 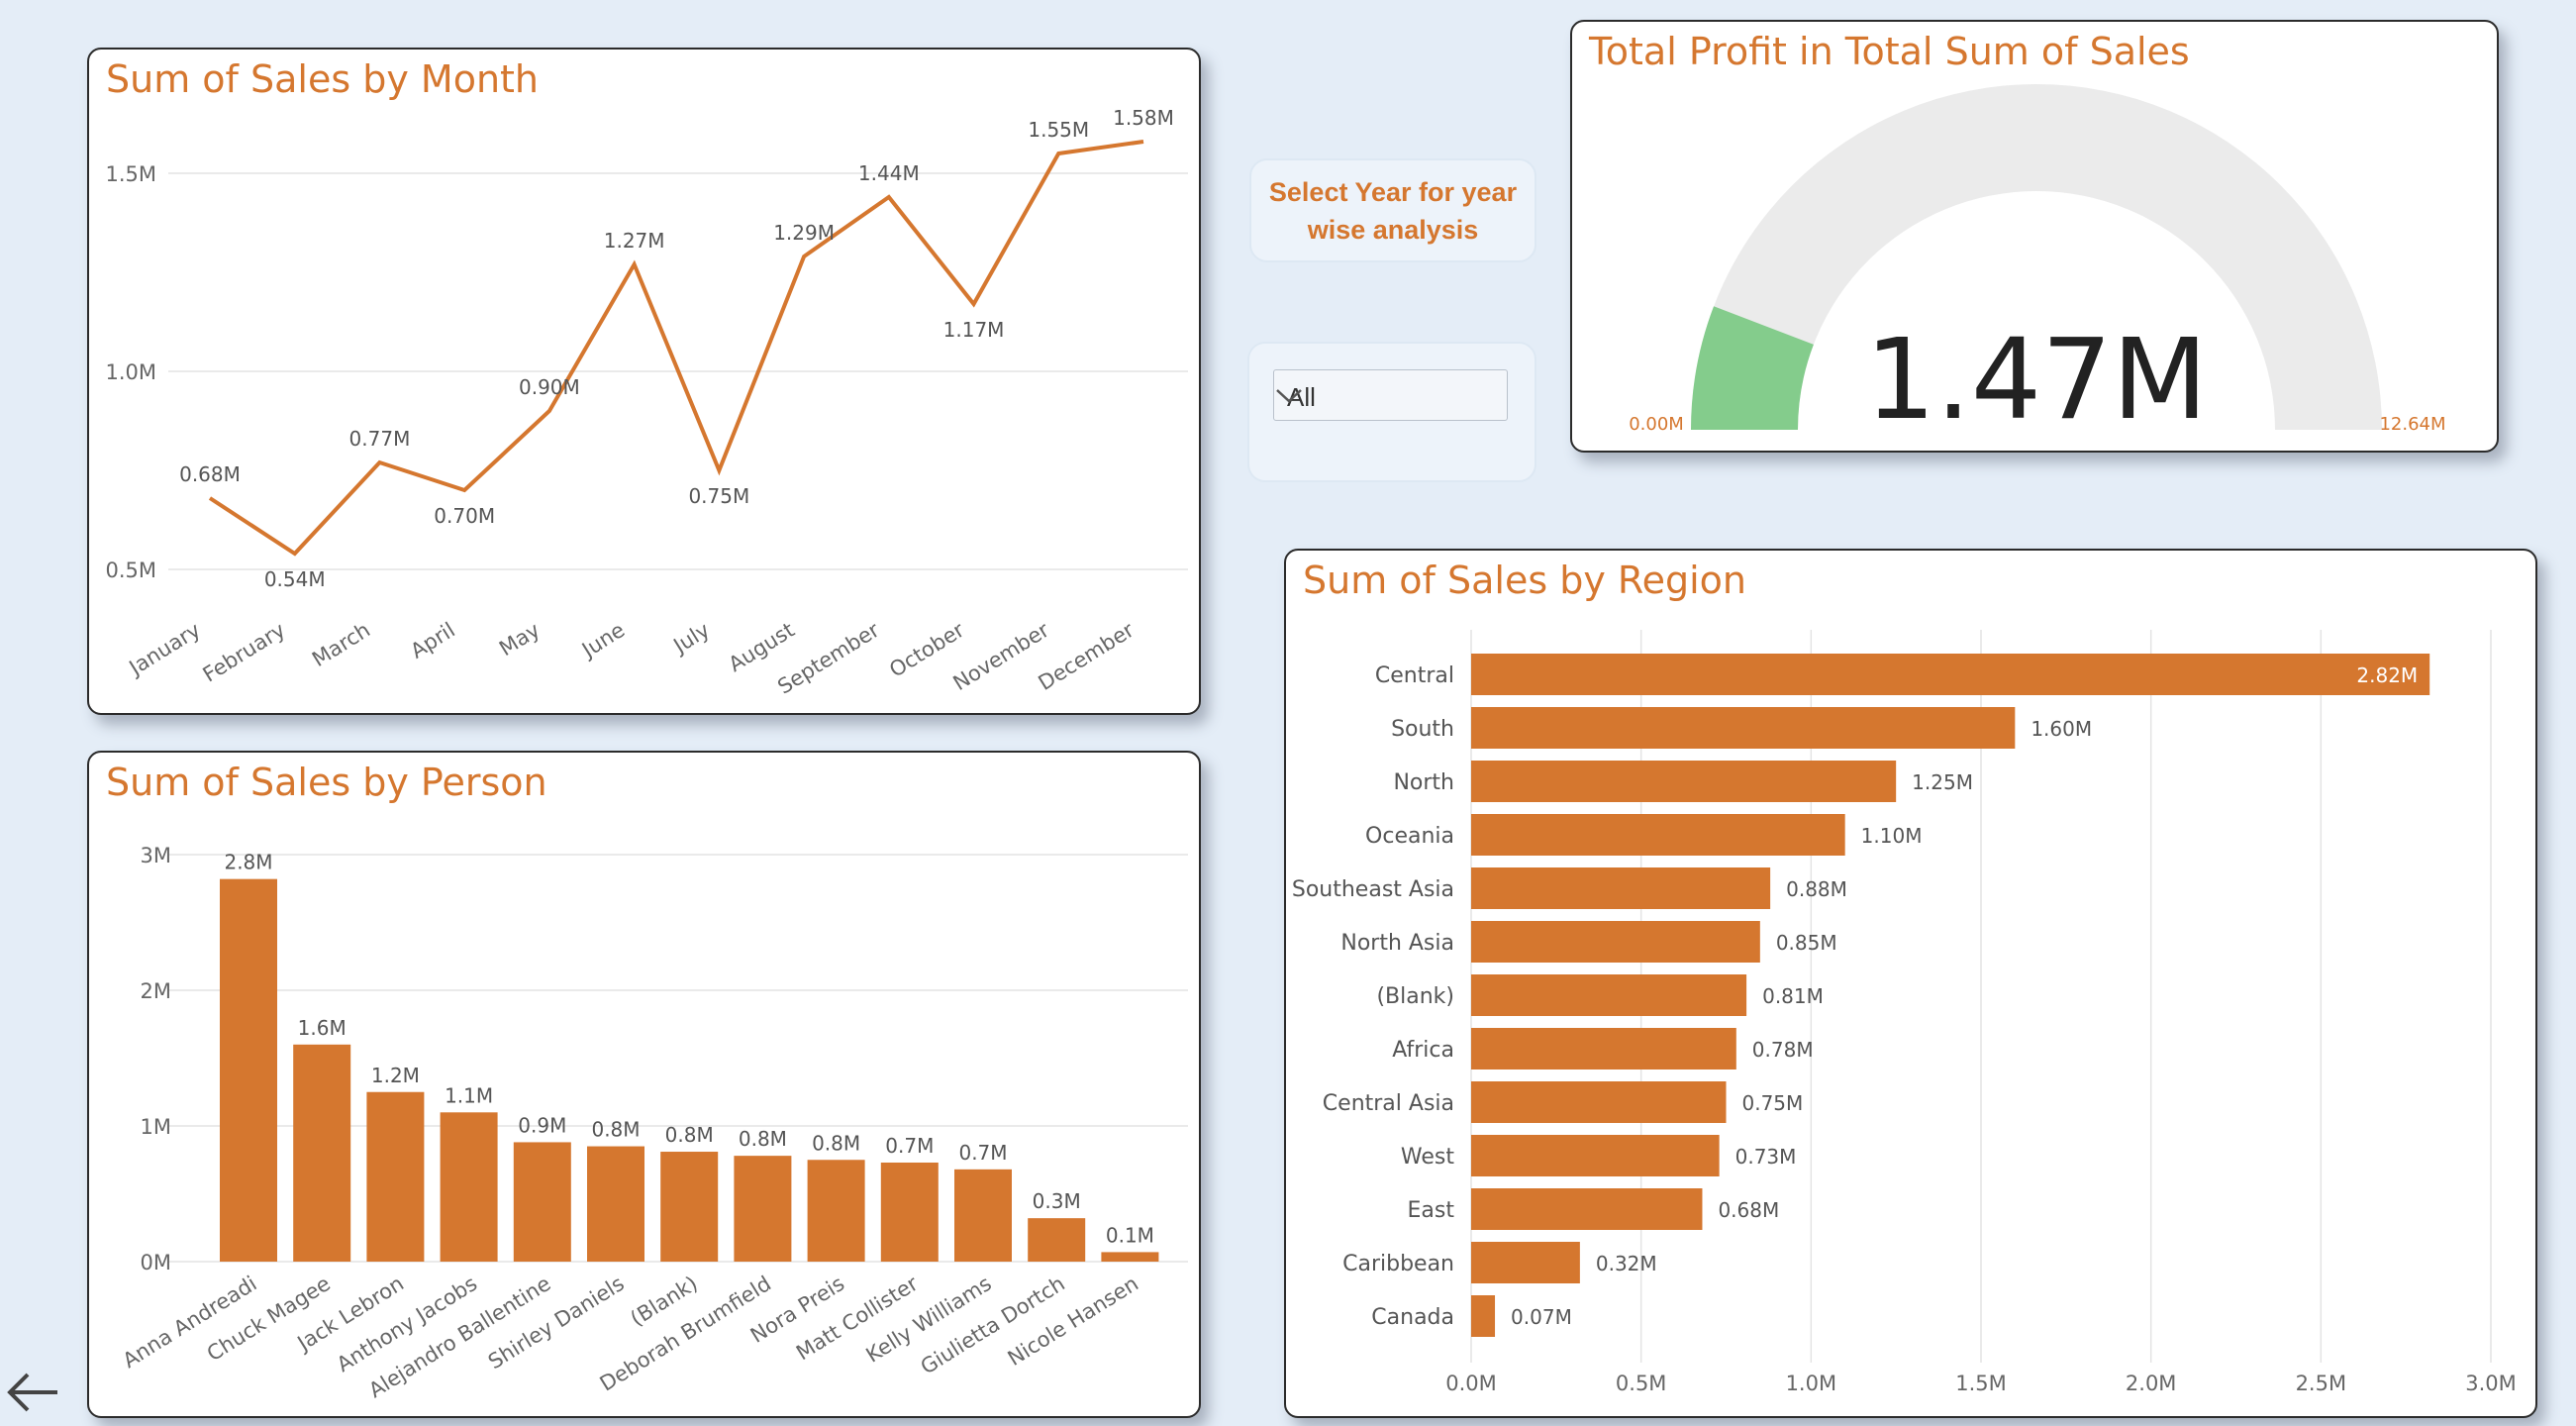 What do you see at coordinates (1415, 675) in the screenshot?
I see `region-y-tick: Central` at bounding box center [1415, 675].